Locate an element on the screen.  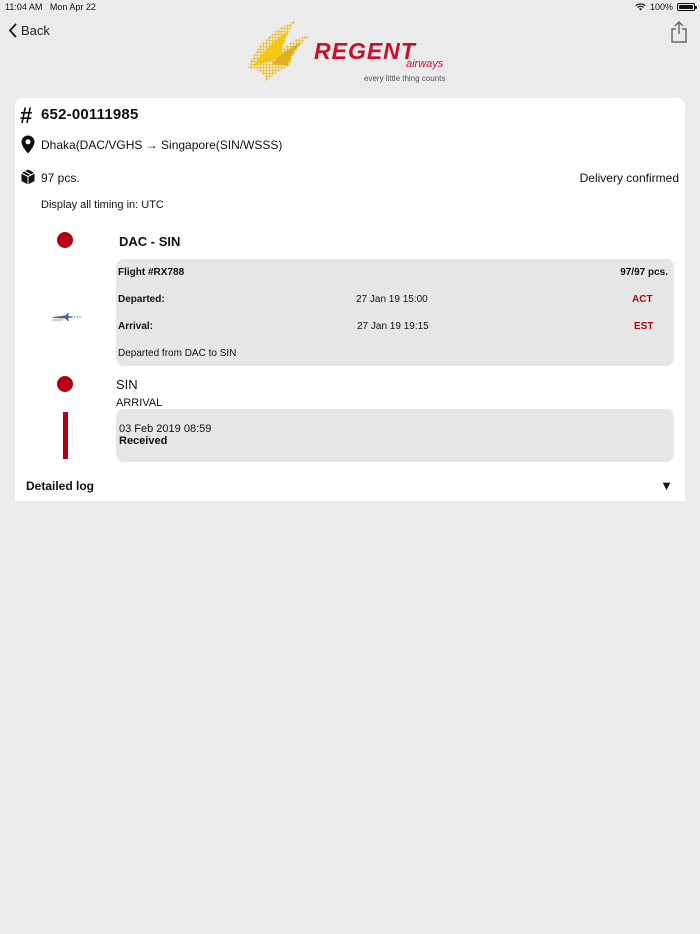
status-bar: 11:04 AM Mon Apr 22 100% is located at coordinates (350, 7).